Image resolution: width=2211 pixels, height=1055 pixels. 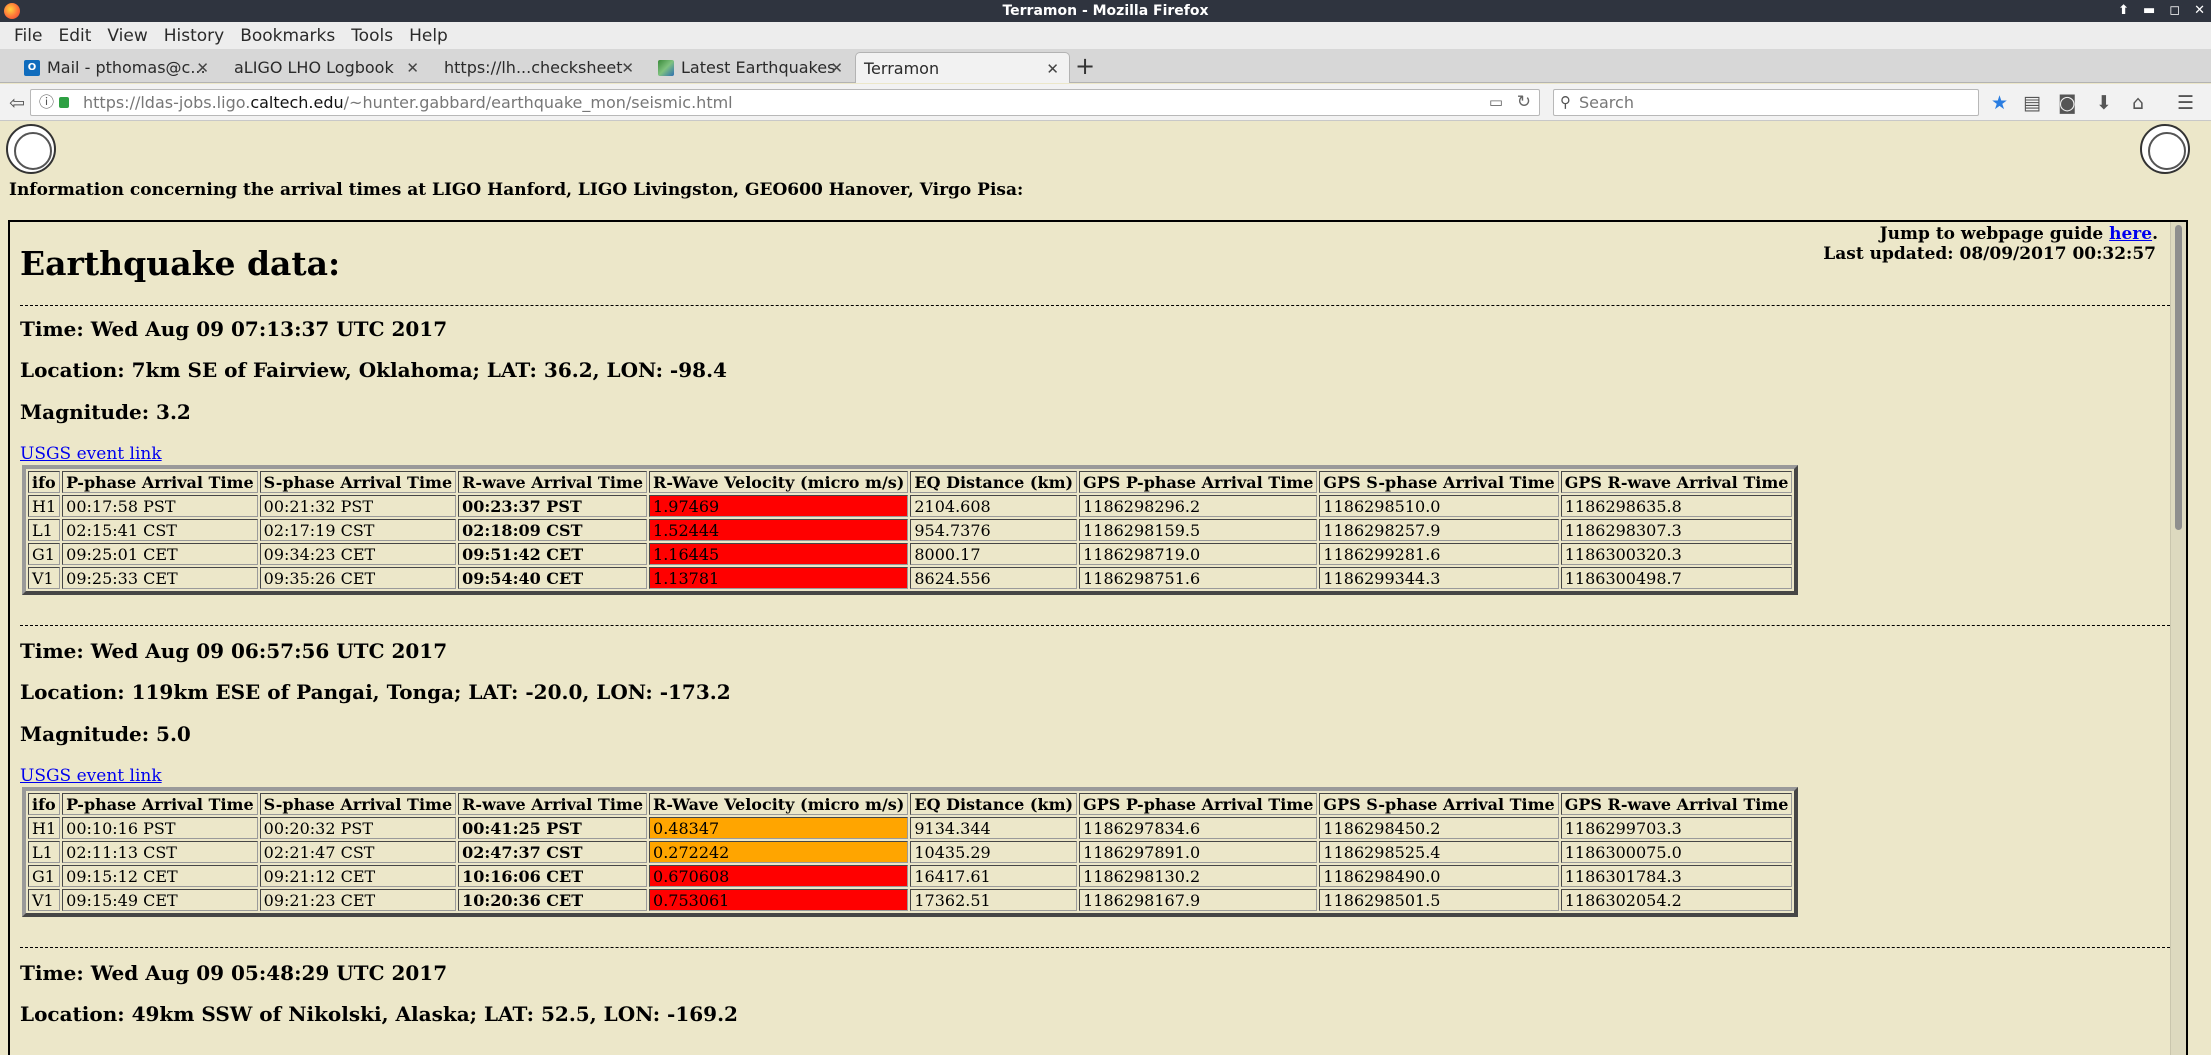 I want to click on gps-s-cell: 1186298490.0, so click(x=1439, y=876).